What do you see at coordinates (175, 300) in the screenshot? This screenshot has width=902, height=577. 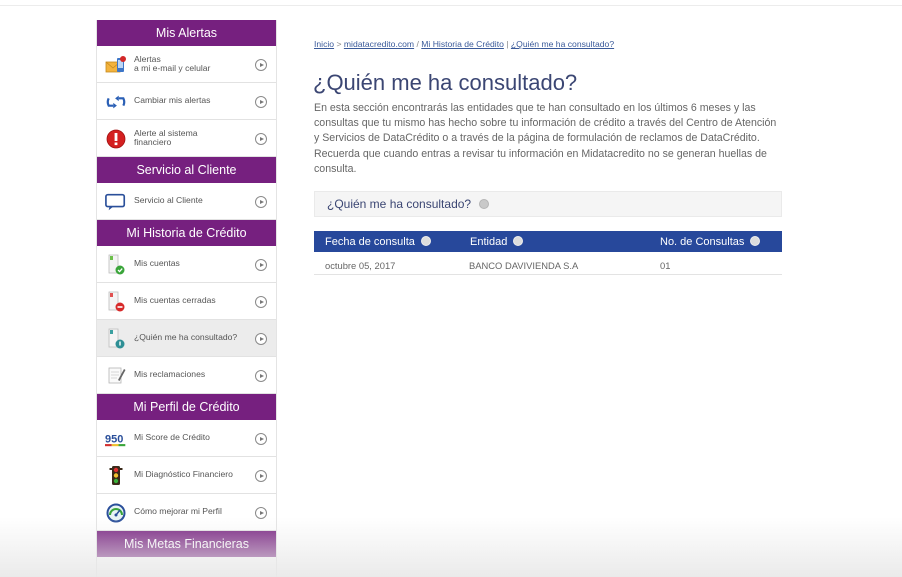 I see `sidebar-item-label: Mis cuentas cerradas` at bounding box center [175, 300].